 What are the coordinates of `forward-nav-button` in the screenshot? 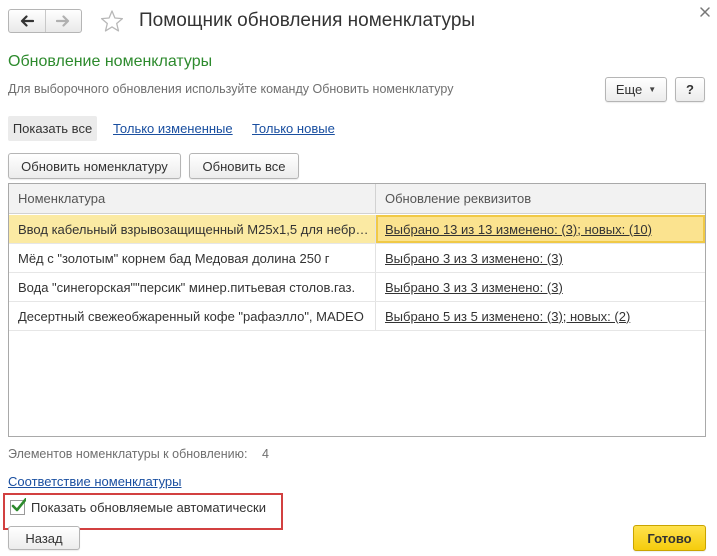 It's located at (63, 21).